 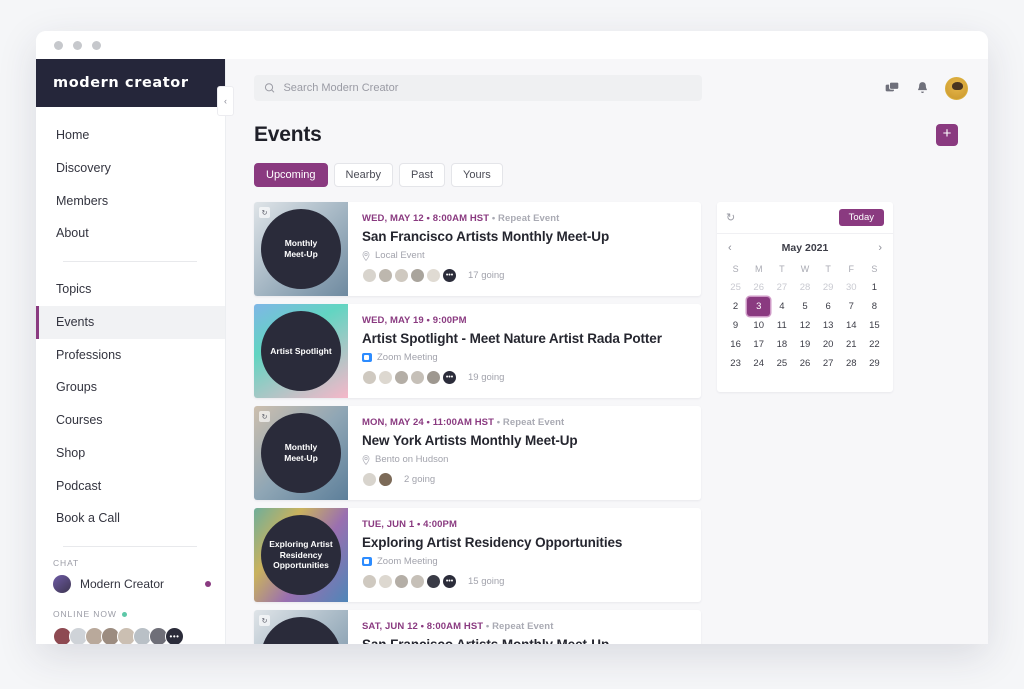 What do you see at coordinates (735, 363) in the screenshot?
I see `calendar-day: 23` at bounding box center [735, 363].